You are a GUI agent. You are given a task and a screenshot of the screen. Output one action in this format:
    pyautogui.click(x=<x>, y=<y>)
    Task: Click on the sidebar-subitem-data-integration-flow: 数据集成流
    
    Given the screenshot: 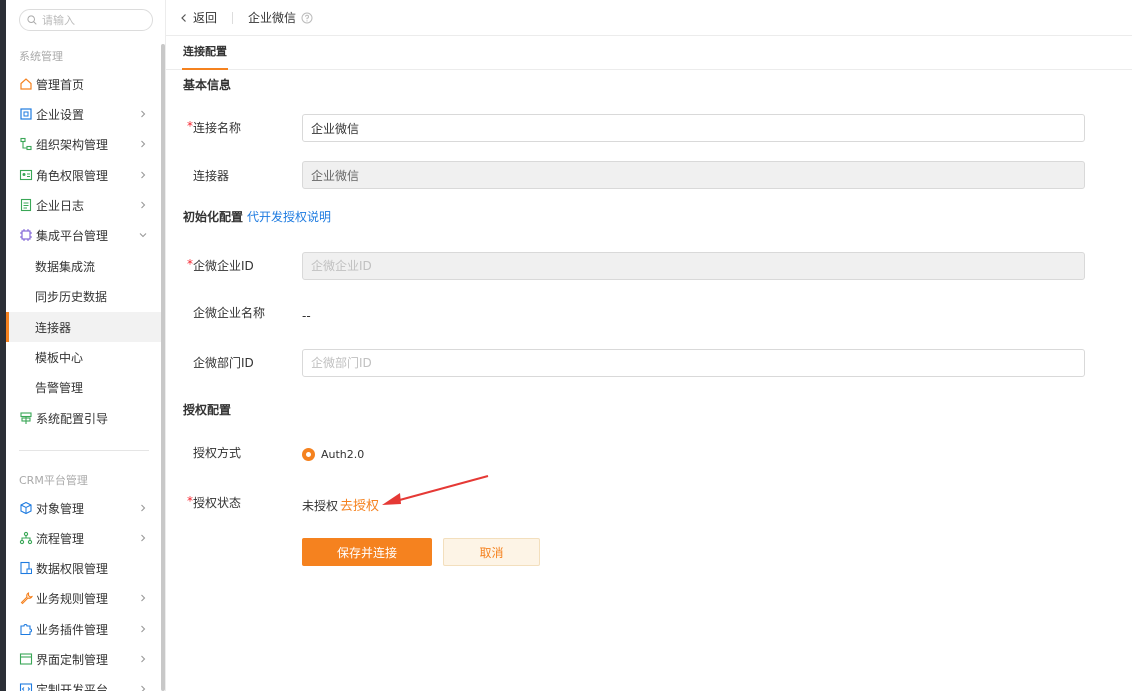 What is the action you would take?
    pyautogui.click(x=83, y=266)
    